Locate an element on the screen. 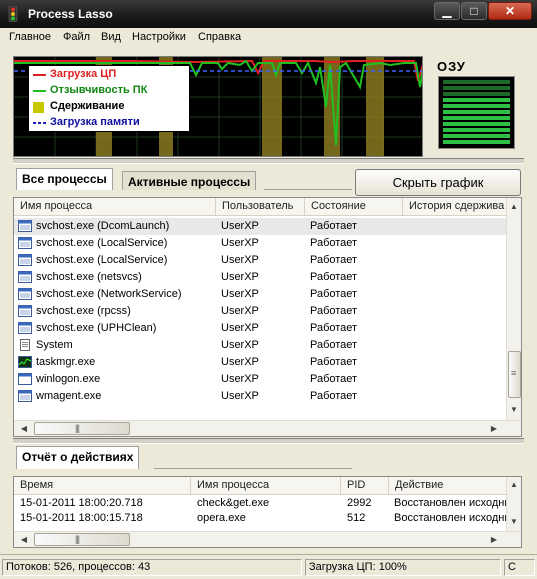 The width and height of the screenshot is (537, 579). process-vscroll-thumb: ≡ is located at coordinates (514, 374).